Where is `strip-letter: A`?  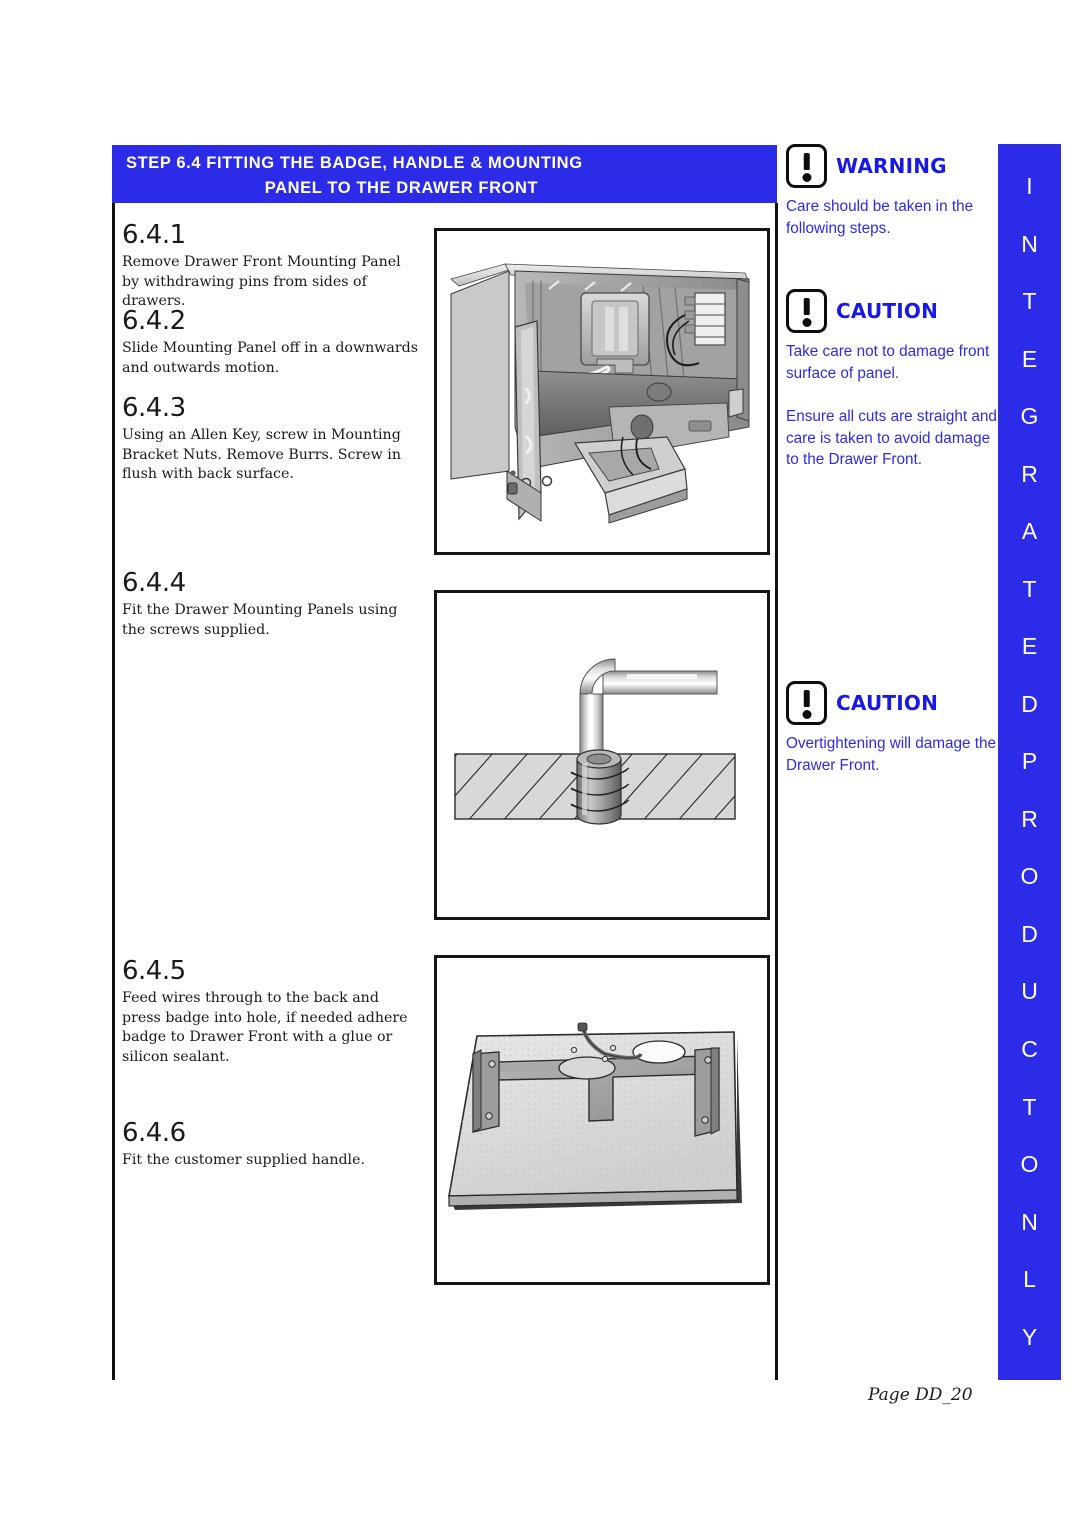 strip-letter: A is located at coordinates (1029, 531).